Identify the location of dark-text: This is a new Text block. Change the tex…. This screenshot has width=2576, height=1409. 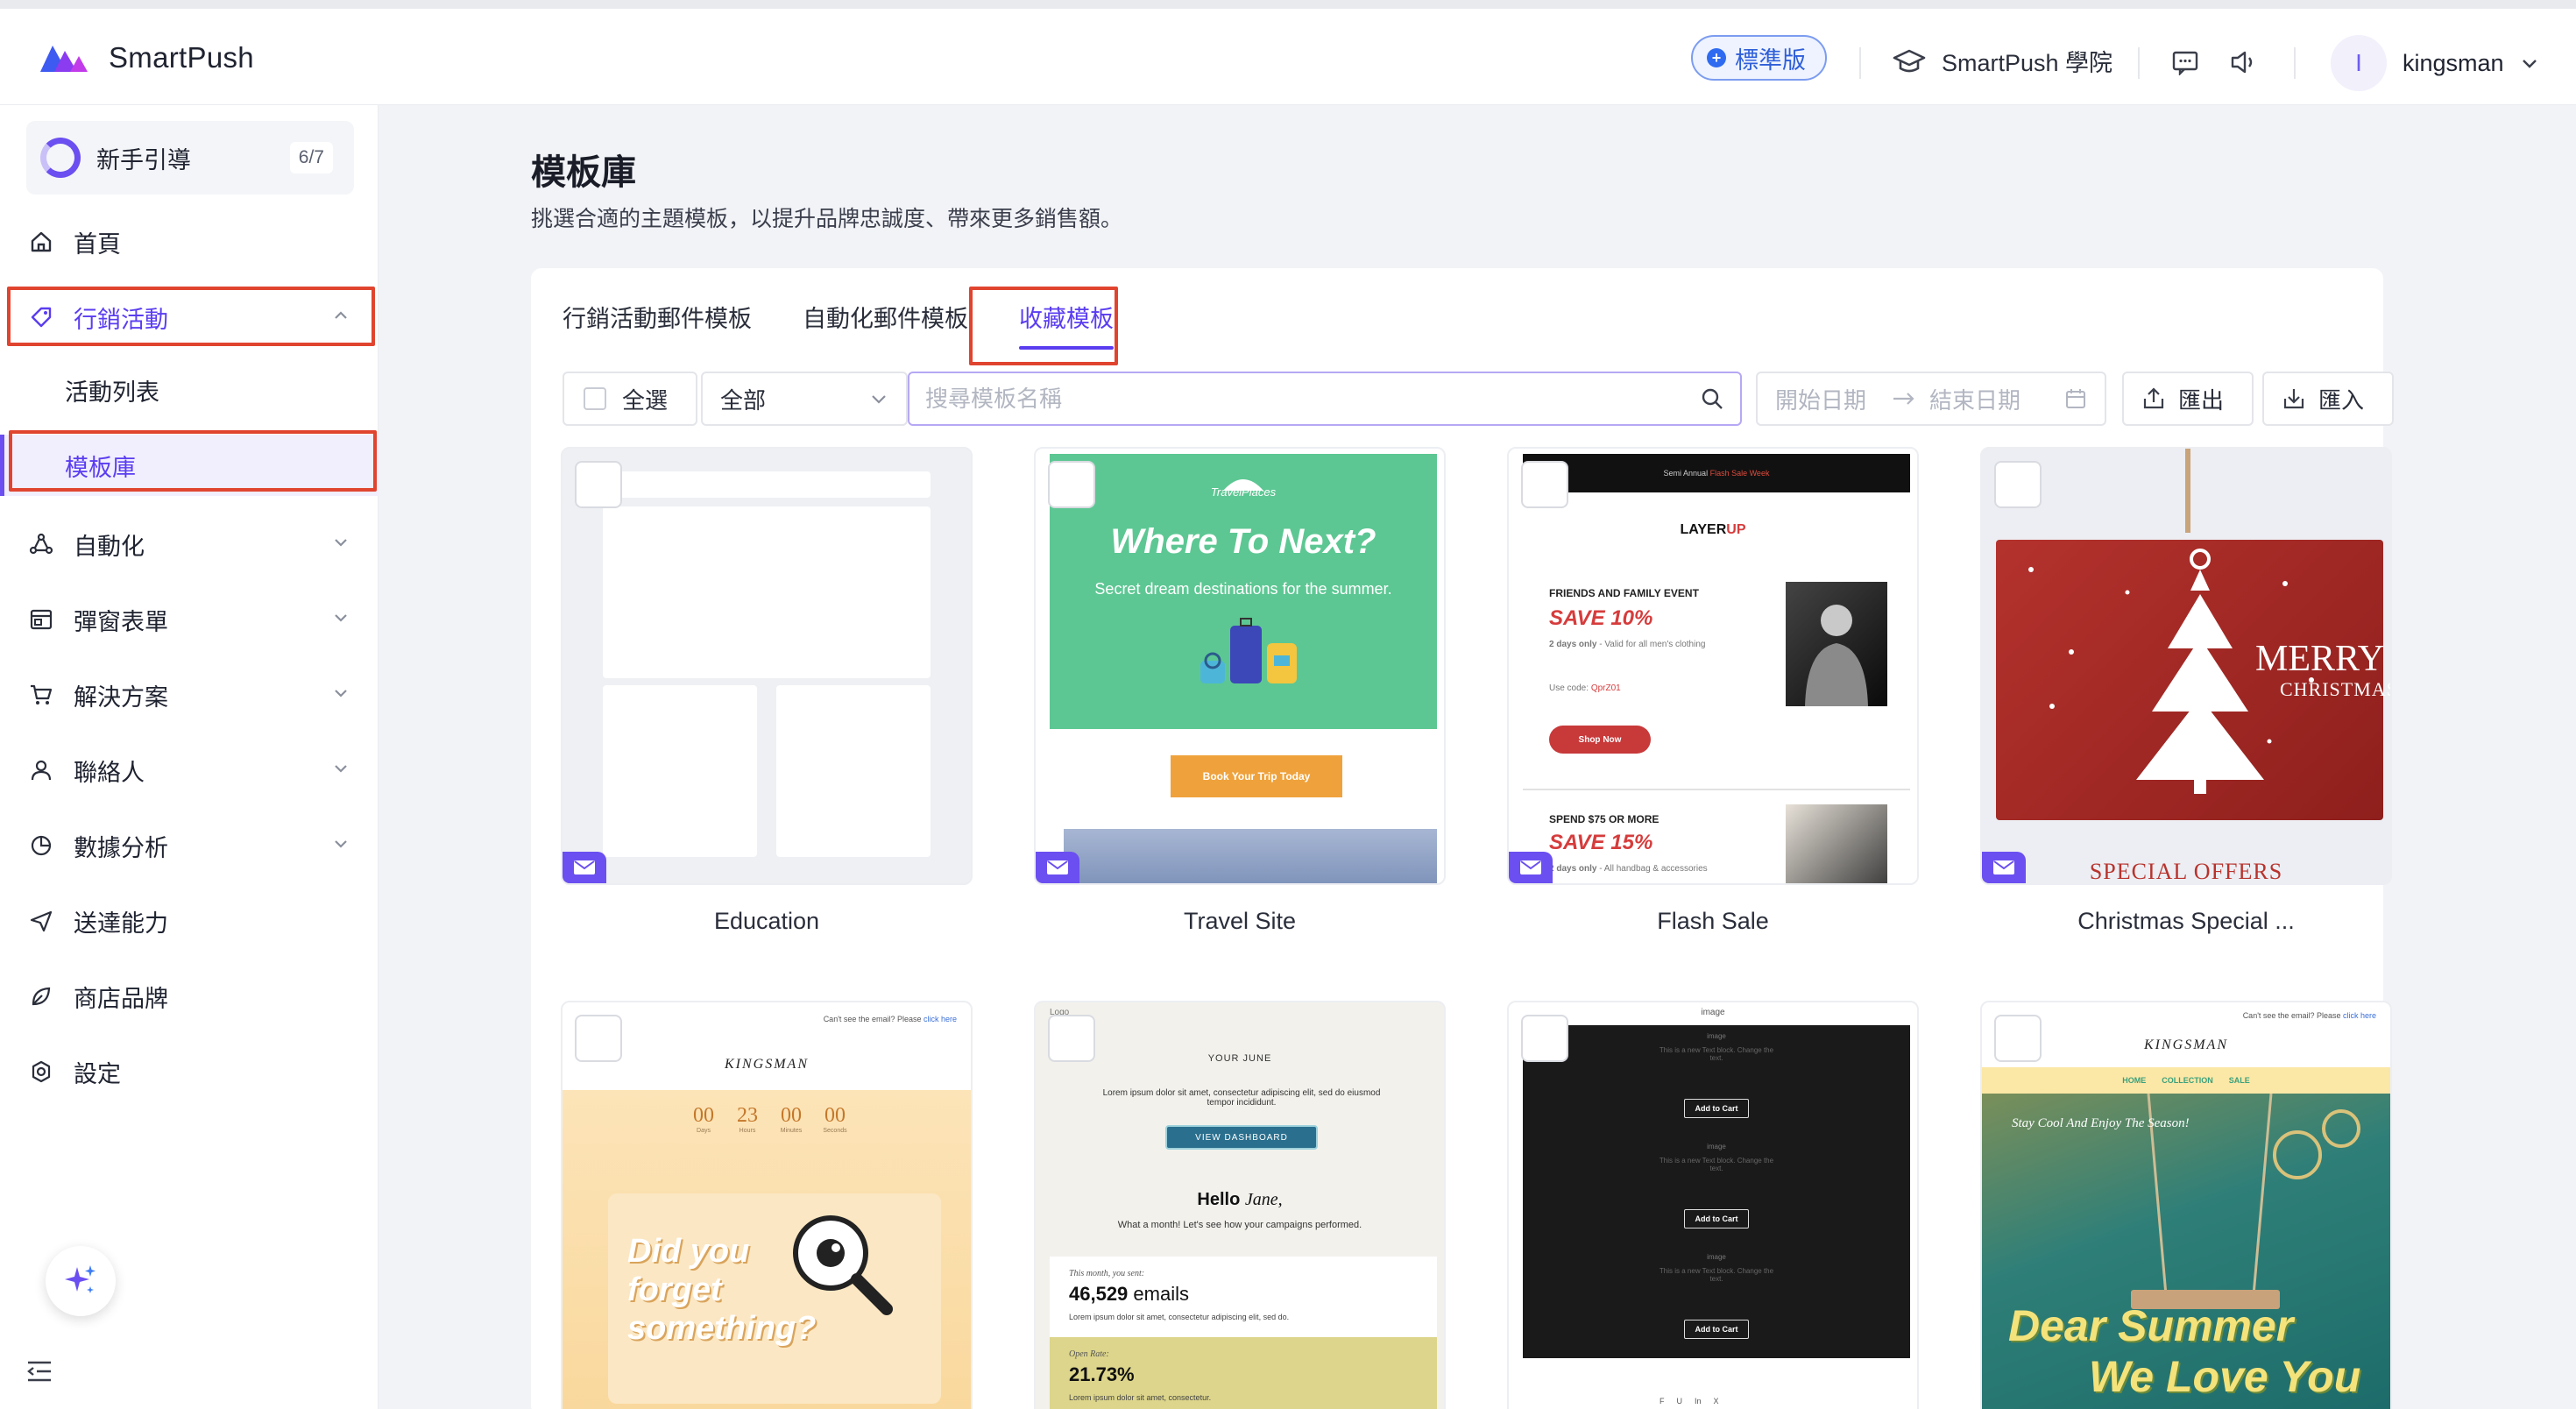
(1716, 1275).